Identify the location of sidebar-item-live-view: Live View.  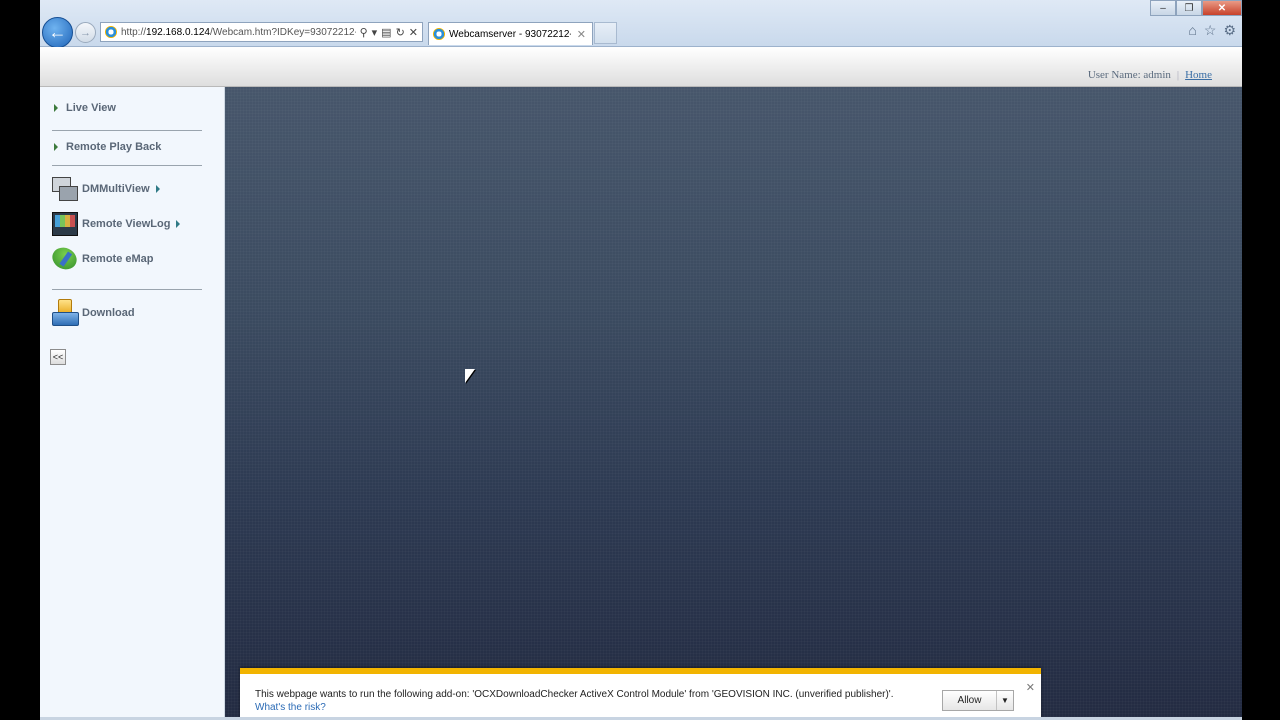
(85, 108).